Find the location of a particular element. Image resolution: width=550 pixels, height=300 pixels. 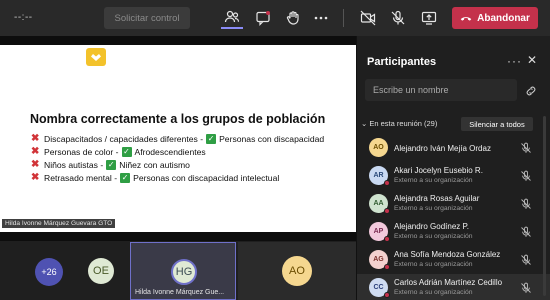

incorrect-term: Retrasado mental - is located at coordinates (81, 177).